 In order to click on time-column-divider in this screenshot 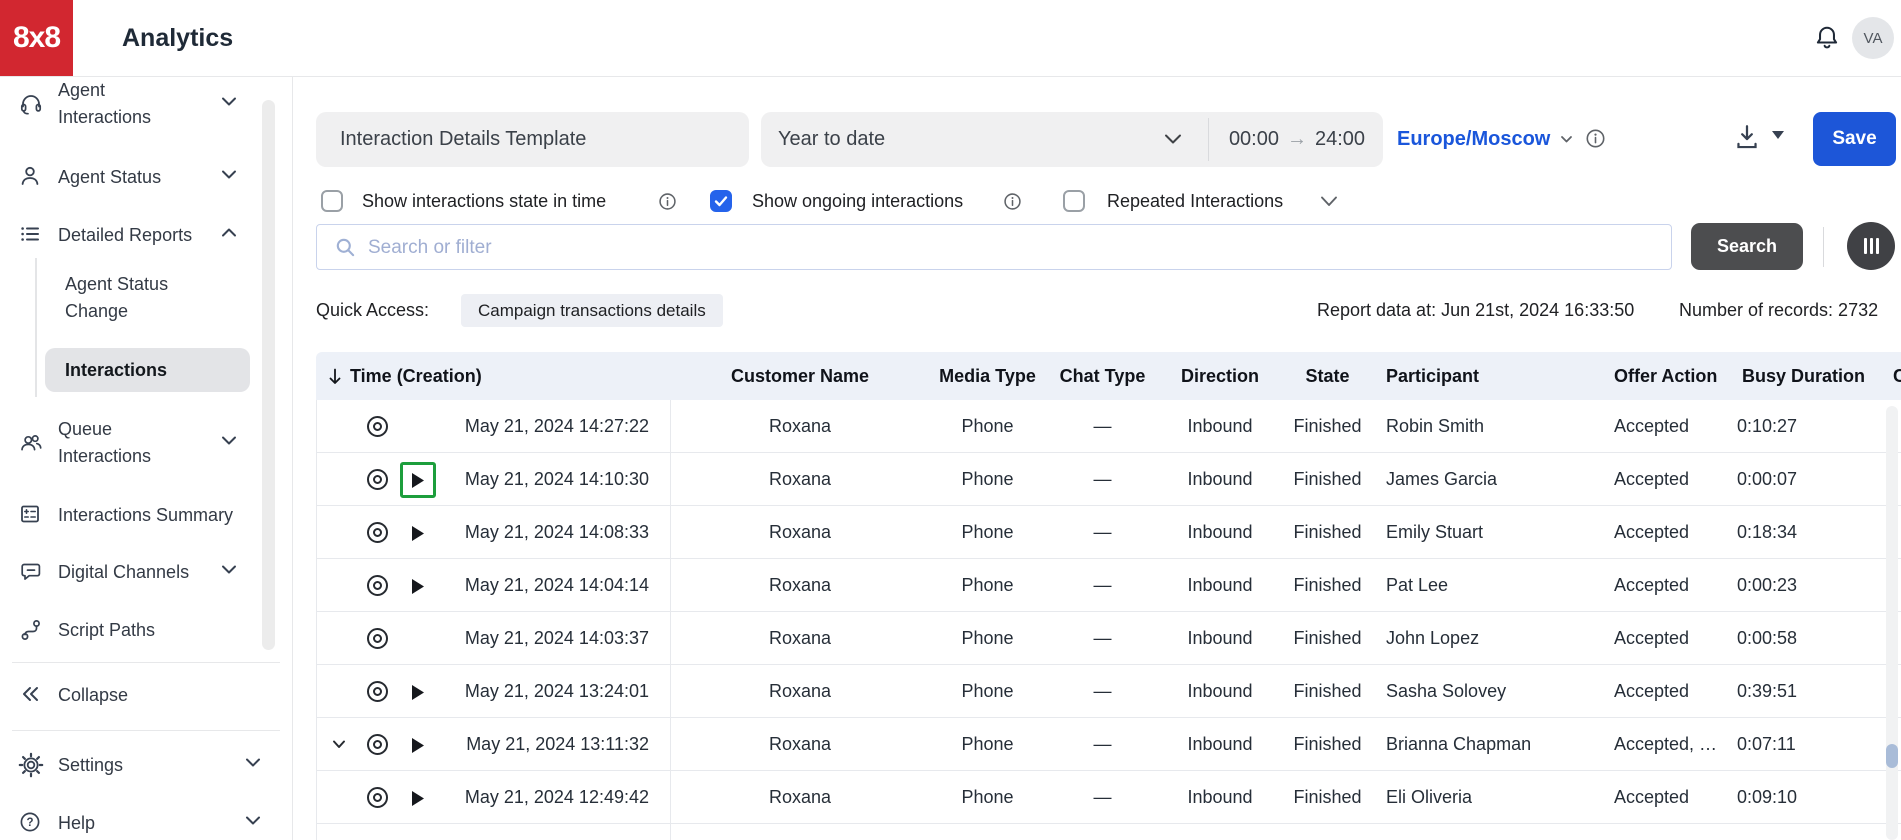, I will do `click(670, 620)`.